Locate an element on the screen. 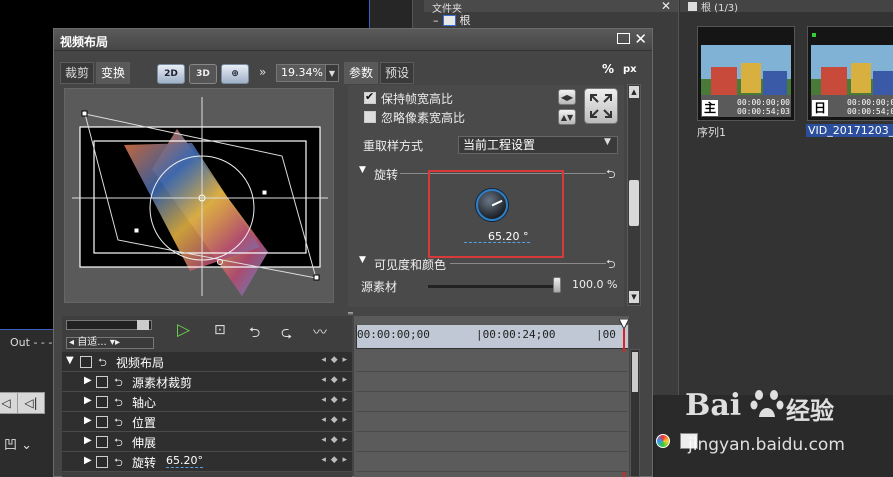 This screenshot has width=893, height=477. track-row-pivot: ▶ ⮌ 轴心 ◂ ◆ ▸ is located at coordinates (207, 402).